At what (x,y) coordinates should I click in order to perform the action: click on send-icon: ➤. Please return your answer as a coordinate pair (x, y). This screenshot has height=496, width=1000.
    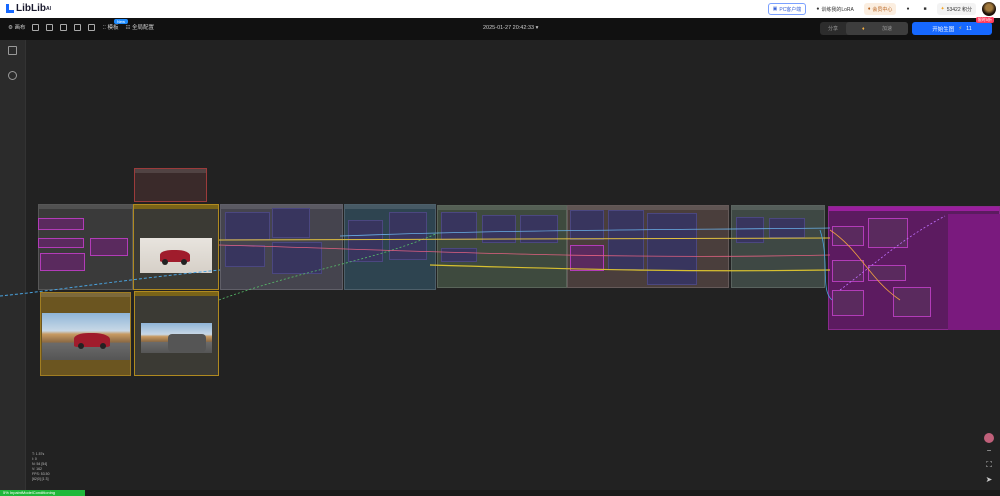
    Looking at the image, I should click on (989, 480).